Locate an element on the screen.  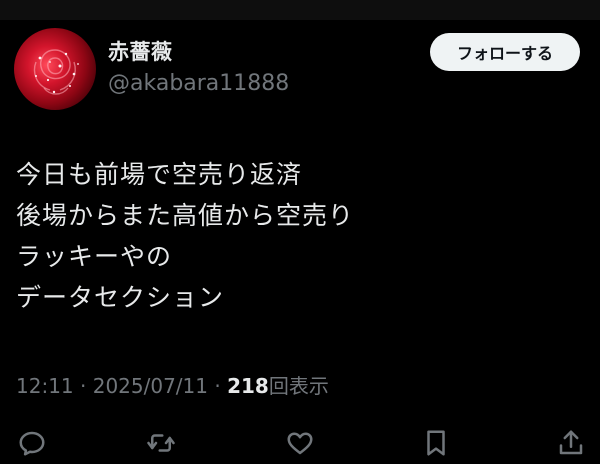
bookmark-icon is located at coordinates (436, 443).